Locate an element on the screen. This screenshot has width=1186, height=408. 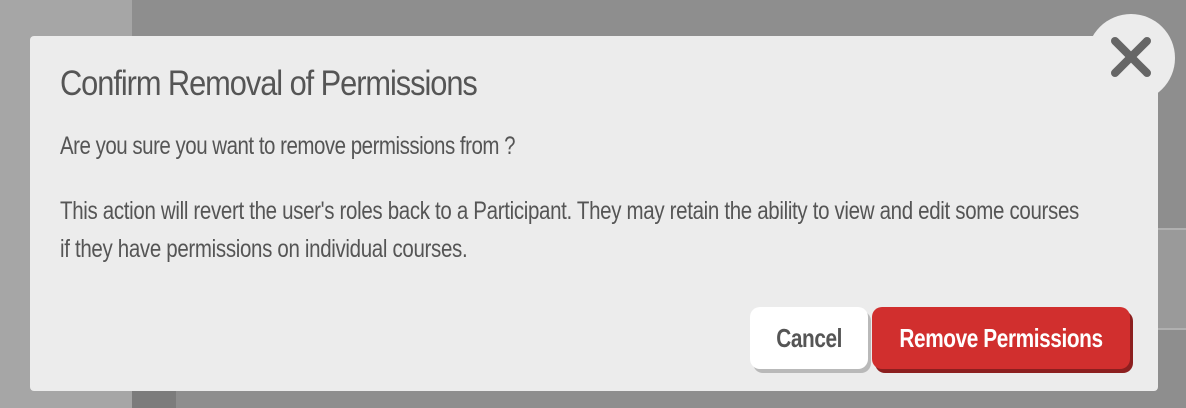
close-button is located at coordinates (1131, 58).